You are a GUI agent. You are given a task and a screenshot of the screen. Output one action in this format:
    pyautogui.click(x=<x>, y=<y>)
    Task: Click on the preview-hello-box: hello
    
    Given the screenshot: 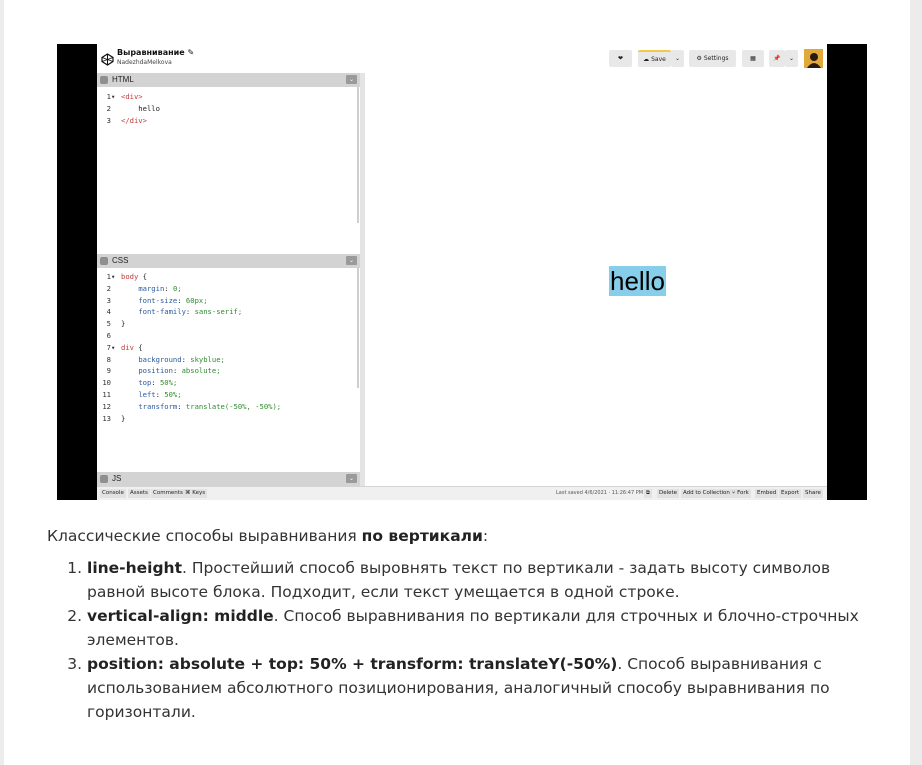 What is the action you would take?
    pyautogui.click(x=637, y=281)
    